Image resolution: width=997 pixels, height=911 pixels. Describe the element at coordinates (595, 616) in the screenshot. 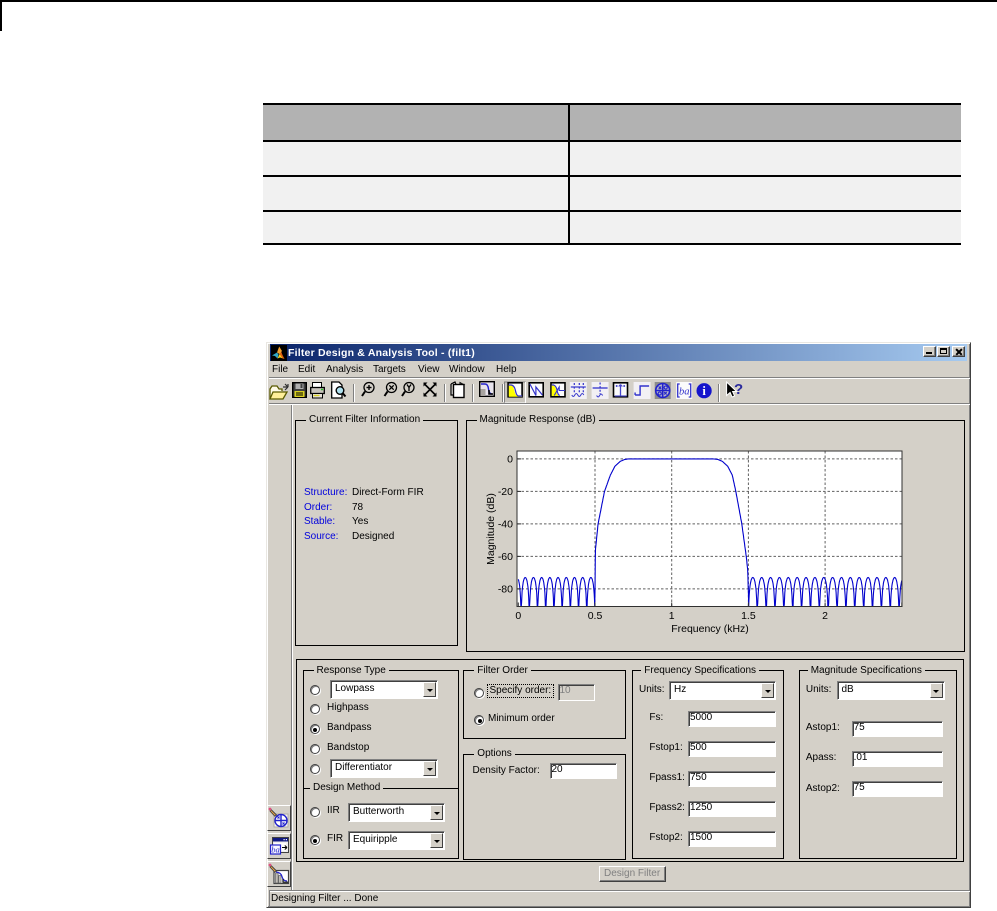

I see `svg-text: 0.5` at that location.